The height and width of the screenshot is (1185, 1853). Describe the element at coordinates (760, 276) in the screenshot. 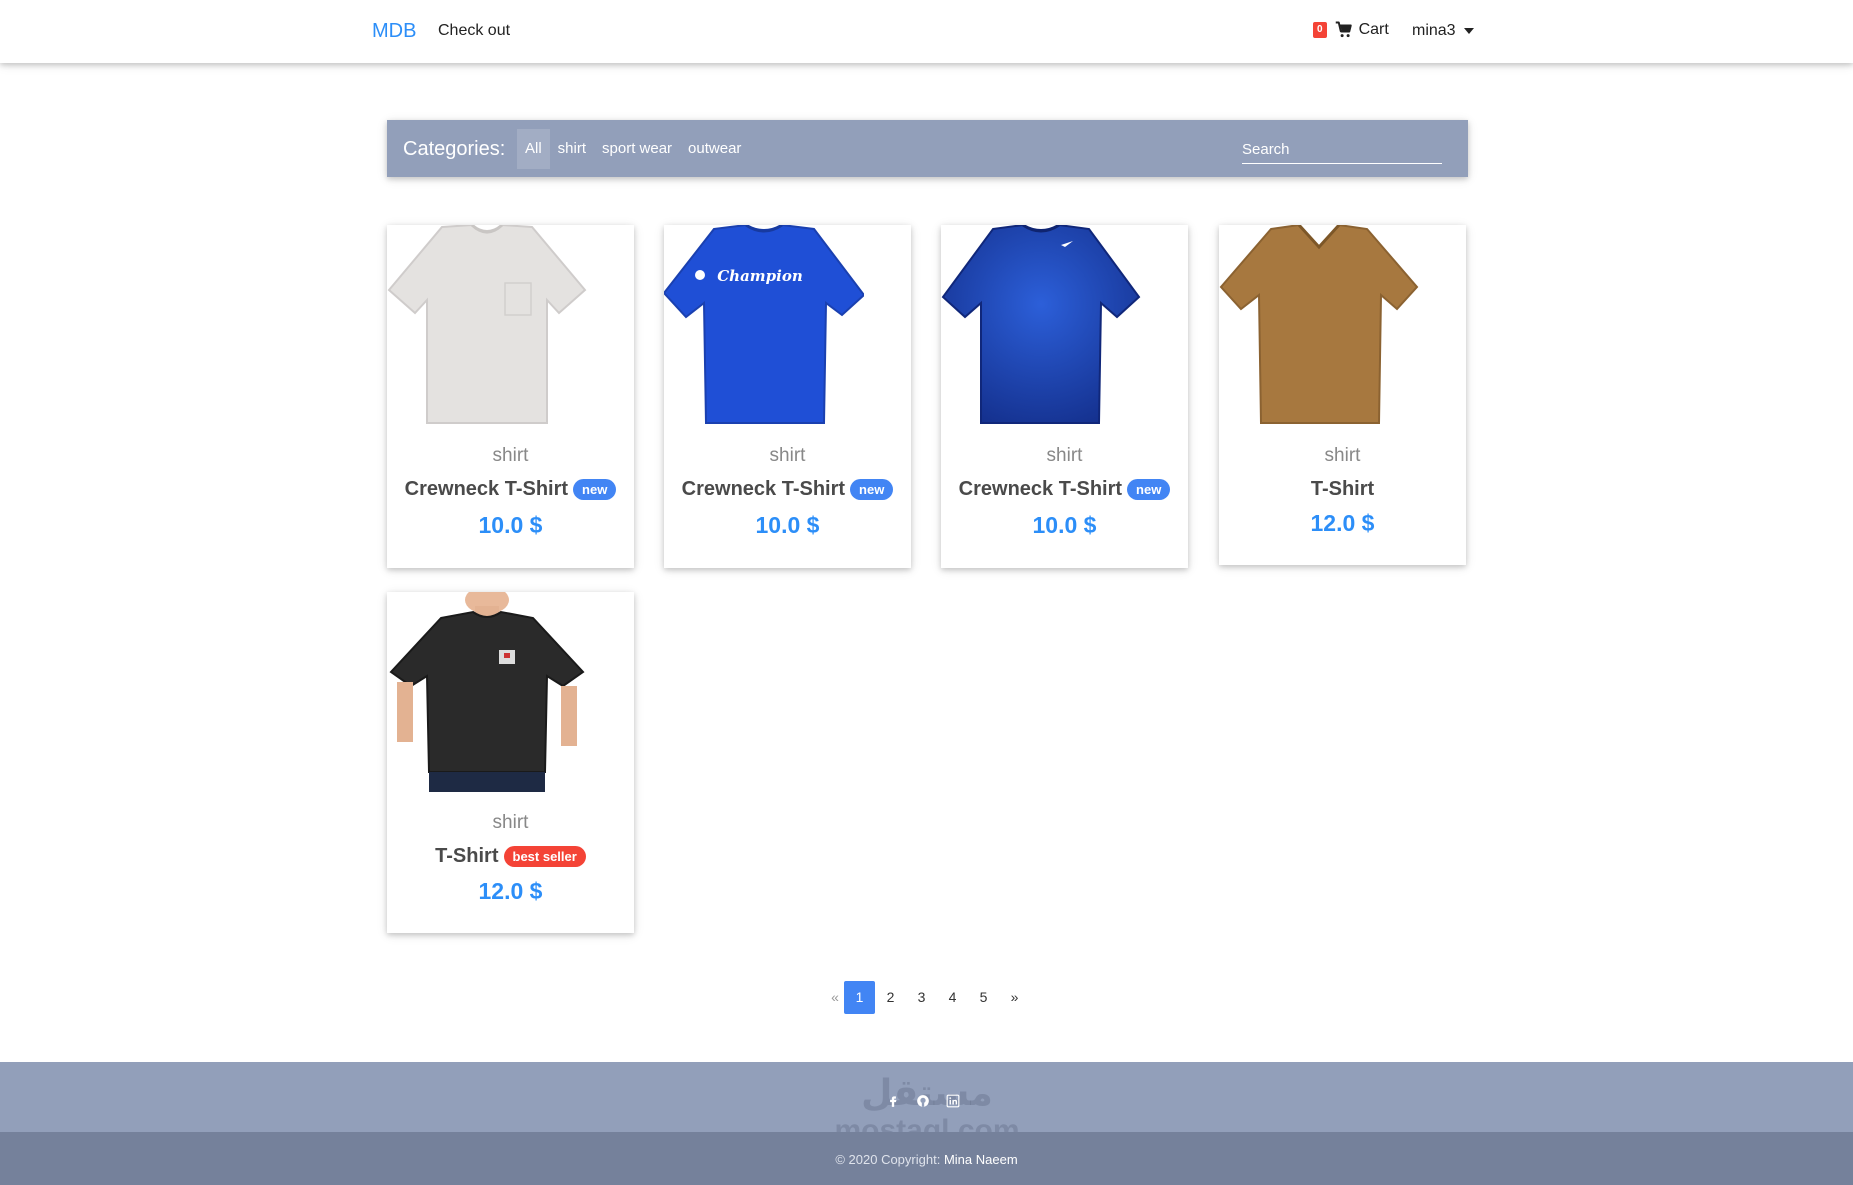

I see `svg-text: Champion` at that location.